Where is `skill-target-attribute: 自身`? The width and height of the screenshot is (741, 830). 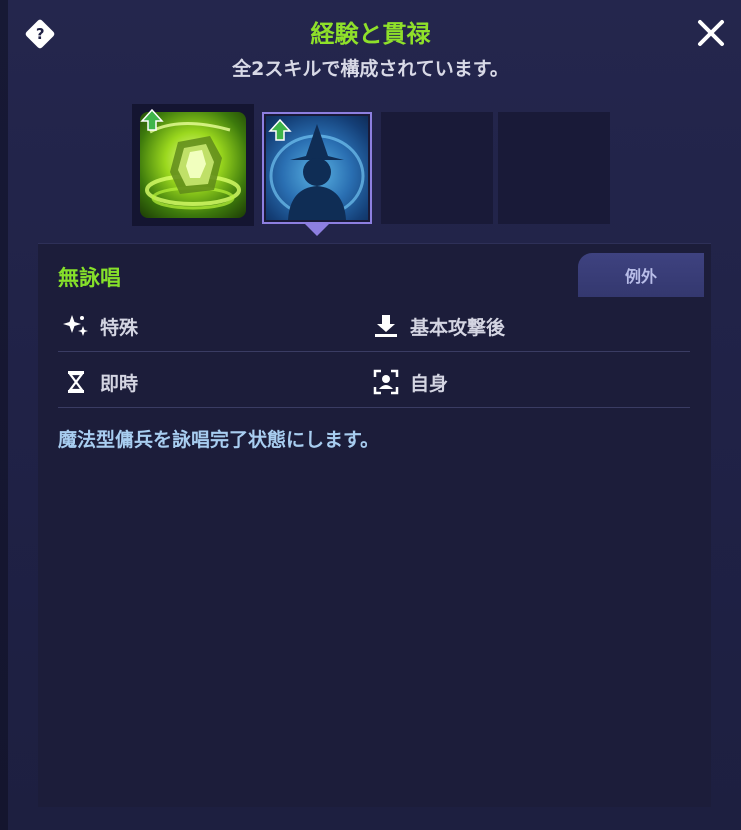
skill-target-attribute: 自身 is located at coordinates (410, 382).